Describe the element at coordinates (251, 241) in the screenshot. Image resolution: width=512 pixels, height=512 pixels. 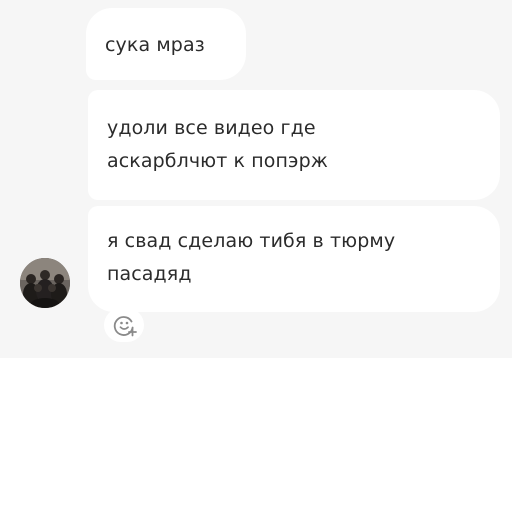
I see `message-text: я свад сделаю тибя в тюрму` at that location.